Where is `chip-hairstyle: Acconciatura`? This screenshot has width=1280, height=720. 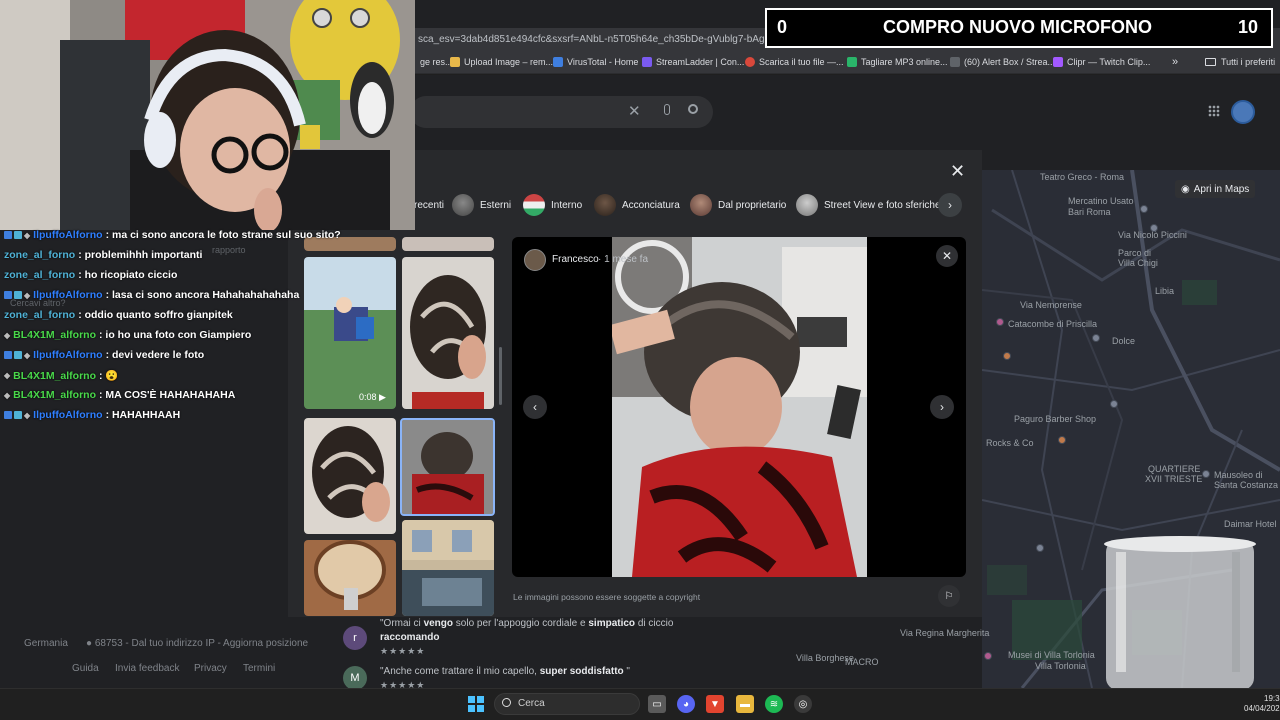
chip-hairstyle: Acconciatura is located at coordinates (637, 205).